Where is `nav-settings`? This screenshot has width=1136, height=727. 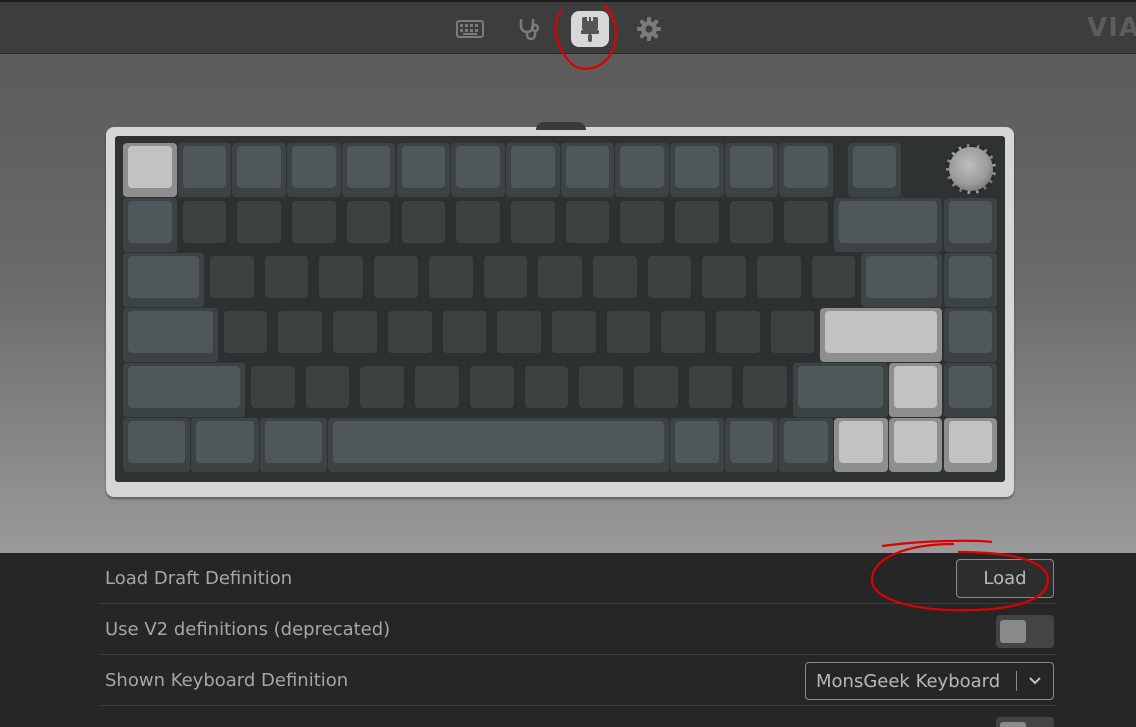
nav-settings is located at coordinates (649, 29).